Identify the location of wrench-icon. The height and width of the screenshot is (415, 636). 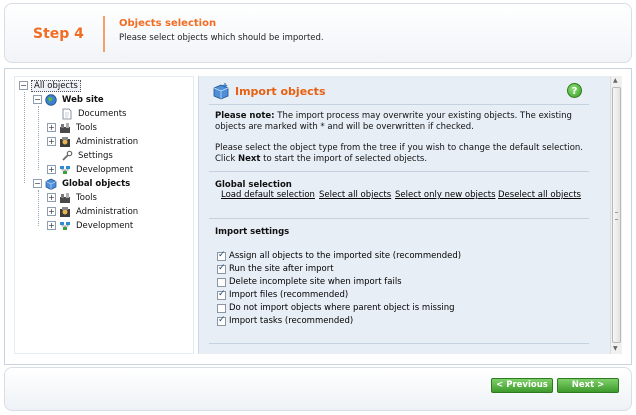
(67, 155).